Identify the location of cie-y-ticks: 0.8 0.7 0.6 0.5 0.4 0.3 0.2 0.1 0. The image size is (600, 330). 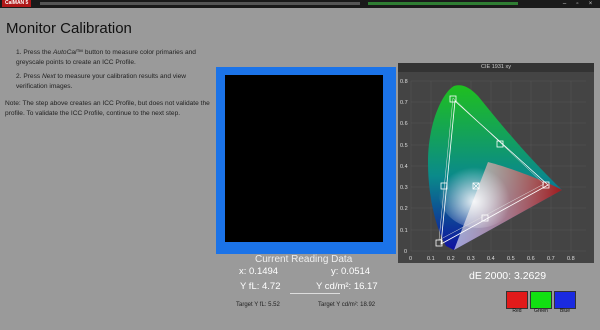
(404, 167).